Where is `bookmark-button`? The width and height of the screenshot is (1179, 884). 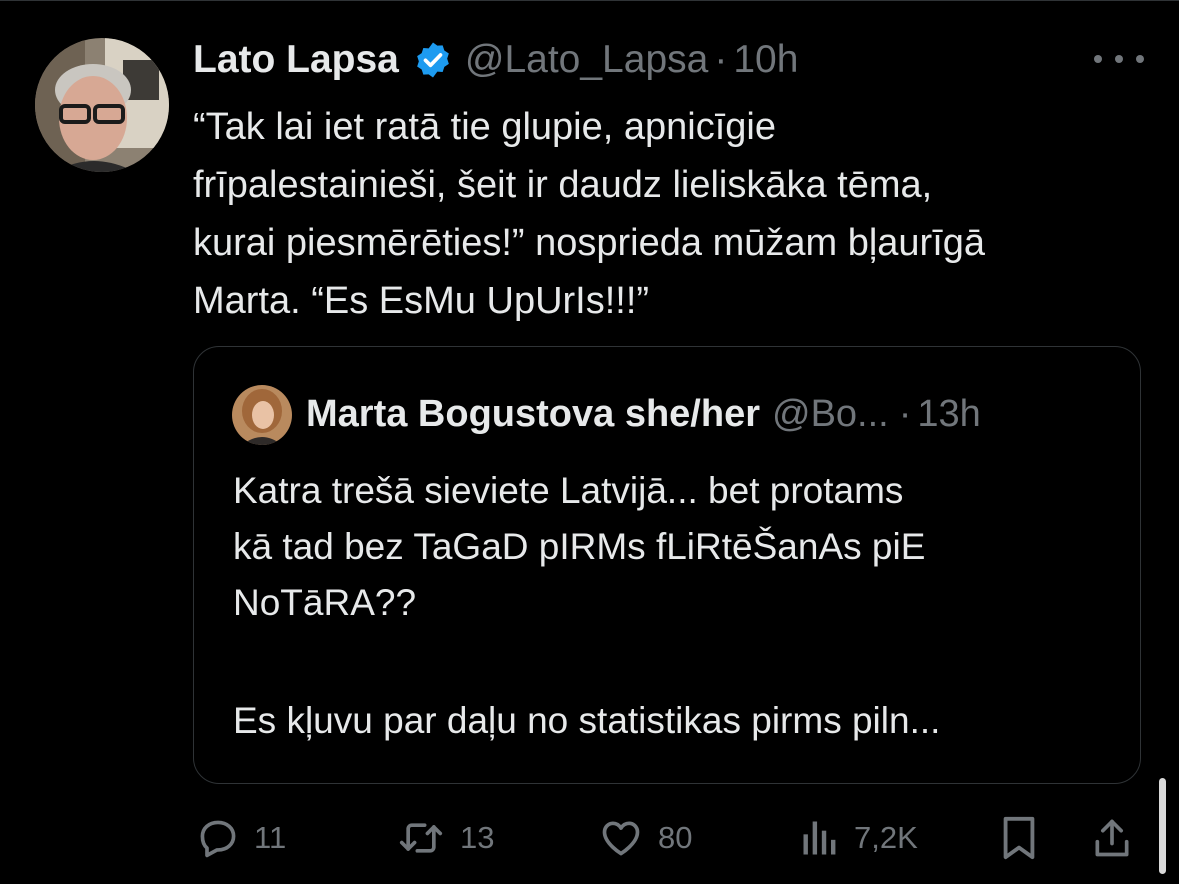 bookmark-button is located at coordinates (1019, 838).